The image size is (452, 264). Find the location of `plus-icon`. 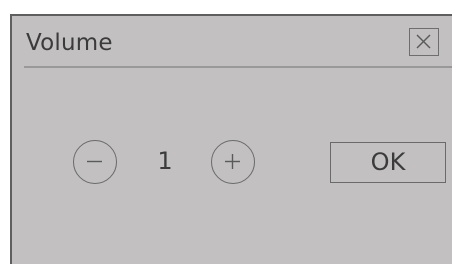

plus-icon is located at coordinates (232, 161).